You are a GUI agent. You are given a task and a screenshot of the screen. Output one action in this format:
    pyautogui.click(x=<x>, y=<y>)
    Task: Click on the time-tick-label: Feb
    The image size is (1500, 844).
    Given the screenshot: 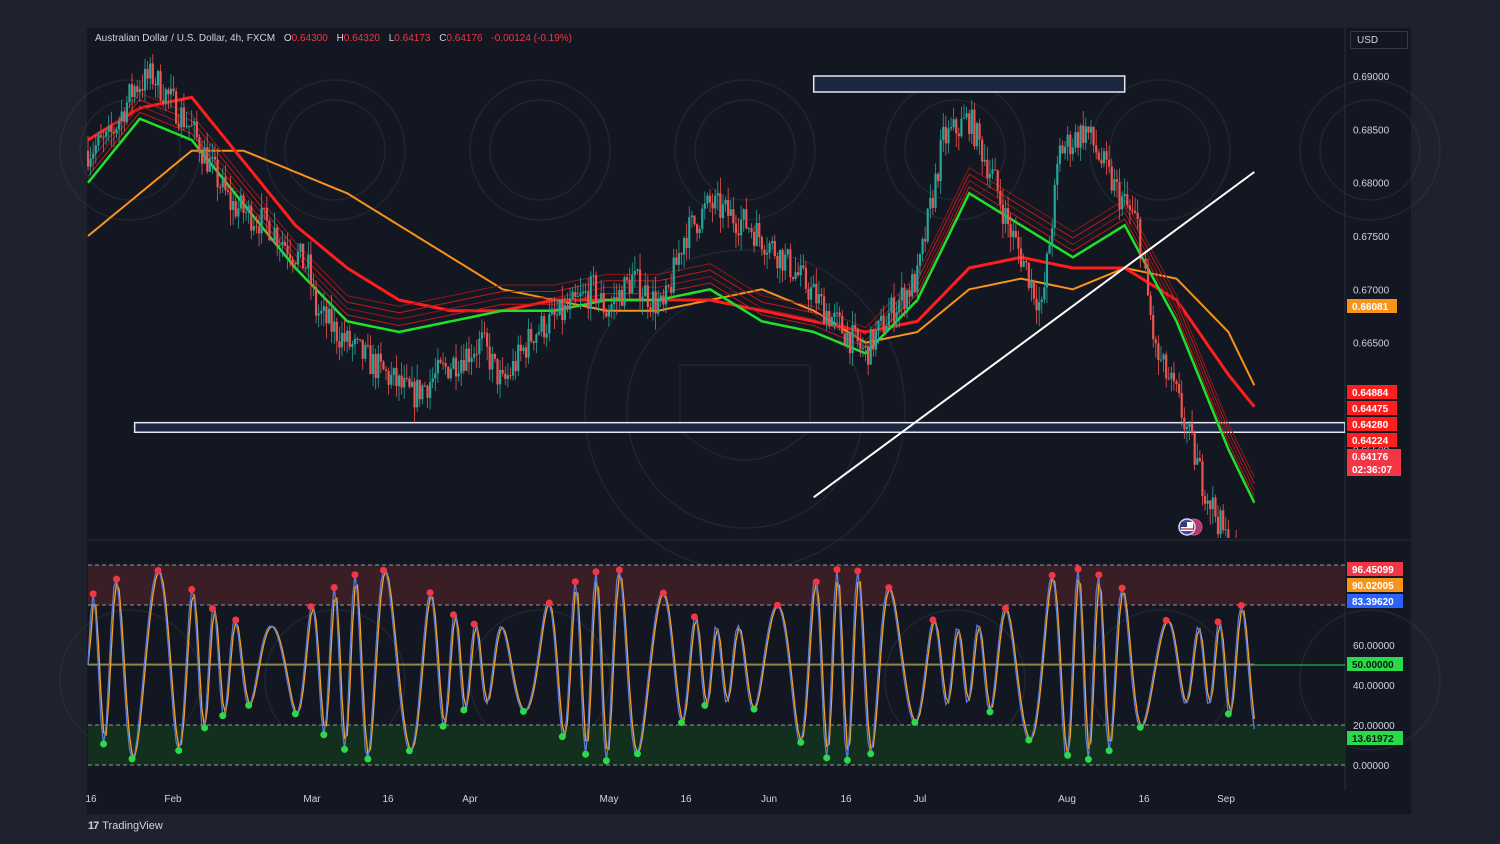 What is the action you would take?
    pyautogui.click(x=173, y=799)
    